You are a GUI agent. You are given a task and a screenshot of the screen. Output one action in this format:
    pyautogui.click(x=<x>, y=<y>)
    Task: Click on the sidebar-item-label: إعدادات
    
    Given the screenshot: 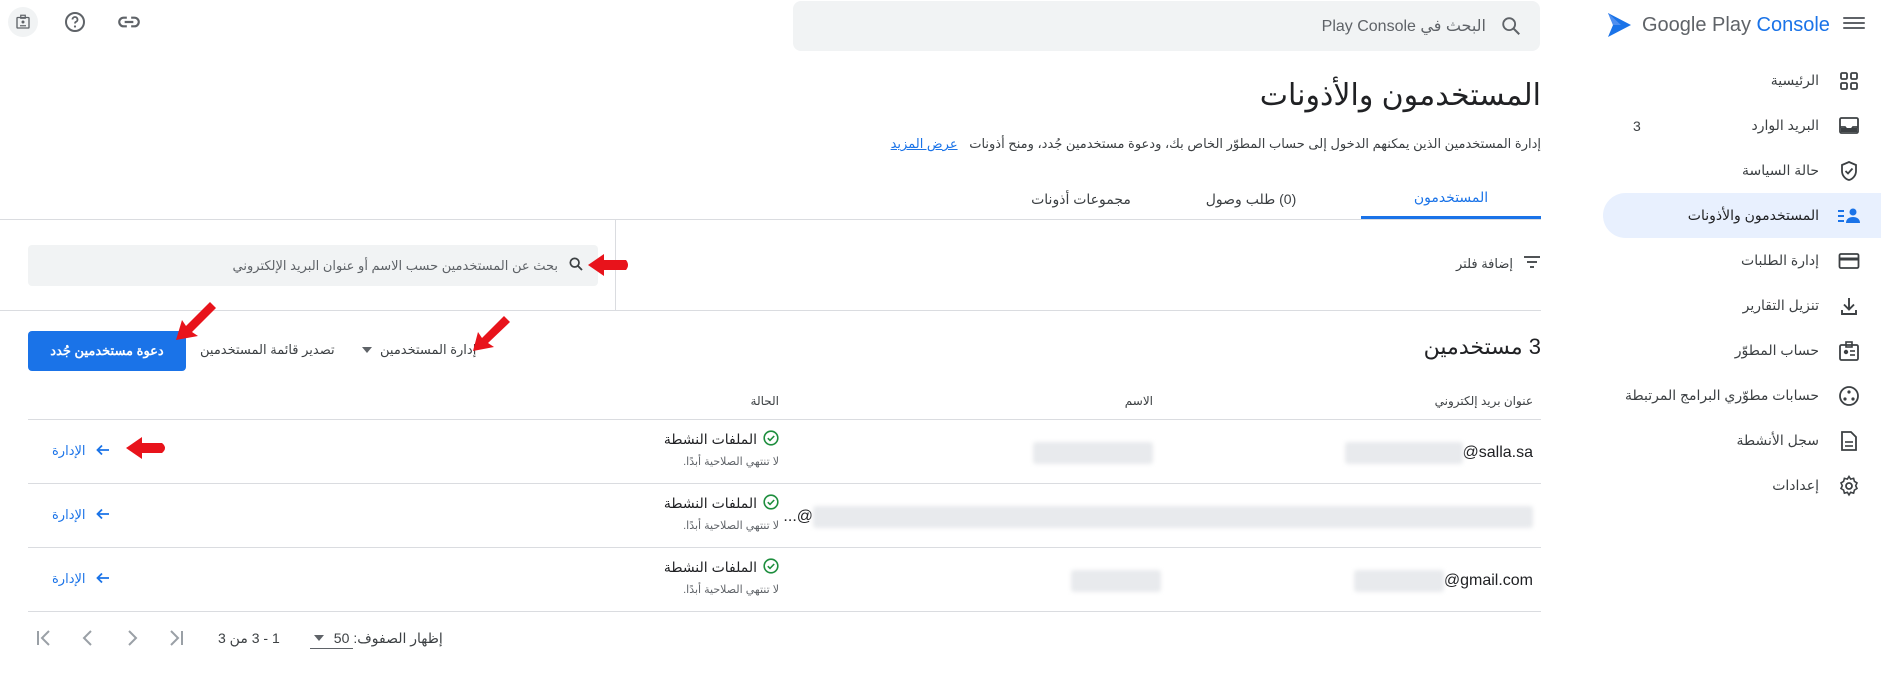 What is the action you would take?
    pyautogui.click(x=1795, y=485)
    